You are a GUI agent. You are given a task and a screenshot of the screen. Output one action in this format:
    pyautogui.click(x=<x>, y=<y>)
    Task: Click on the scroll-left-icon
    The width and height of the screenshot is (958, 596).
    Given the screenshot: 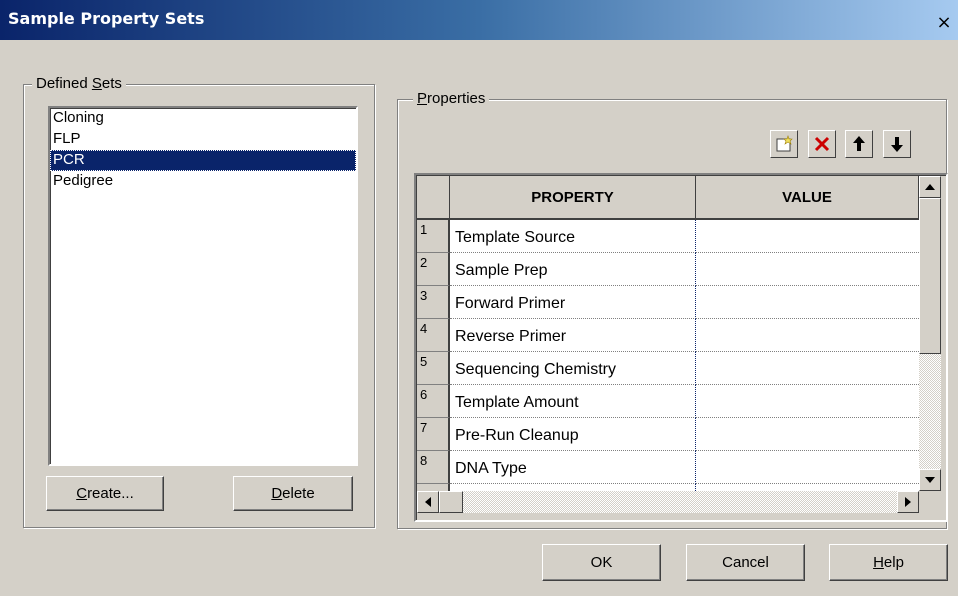 What is the action you would take?
    pyautogui.click(x=428, y=502)
    